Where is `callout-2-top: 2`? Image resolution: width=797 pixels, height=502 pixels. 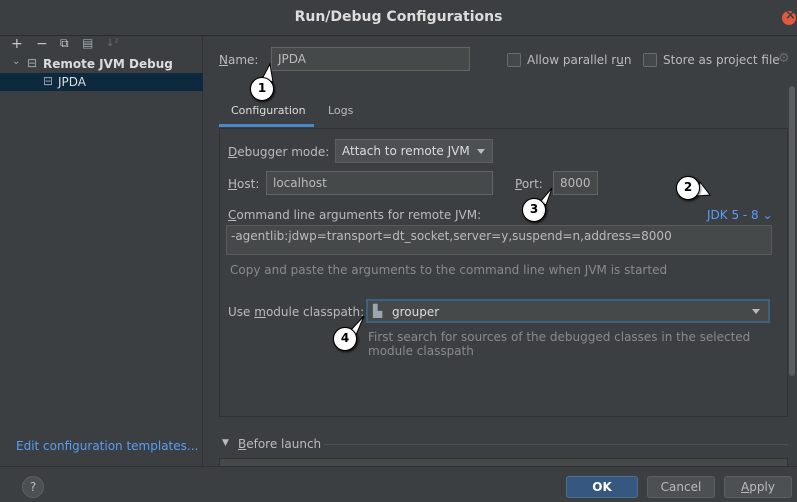 callout-2-top: 2 is located at coordinates (688, 188).